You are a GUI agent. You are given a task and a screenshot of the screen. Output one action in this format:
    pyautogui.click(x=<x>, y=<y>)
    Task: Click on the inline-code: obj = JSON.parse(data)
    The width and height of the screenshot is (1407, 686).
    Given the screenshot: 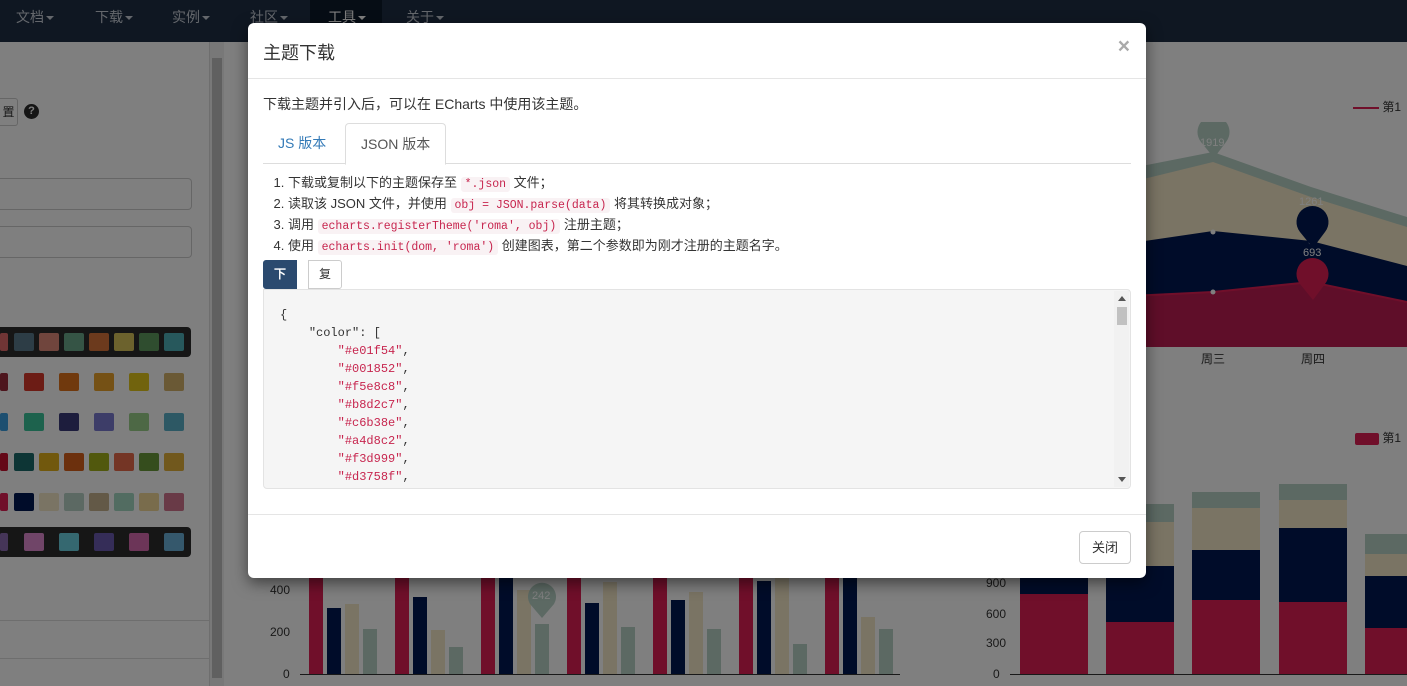 What is the action you would take?
    pyautogui.click(x=530, y=205)
    